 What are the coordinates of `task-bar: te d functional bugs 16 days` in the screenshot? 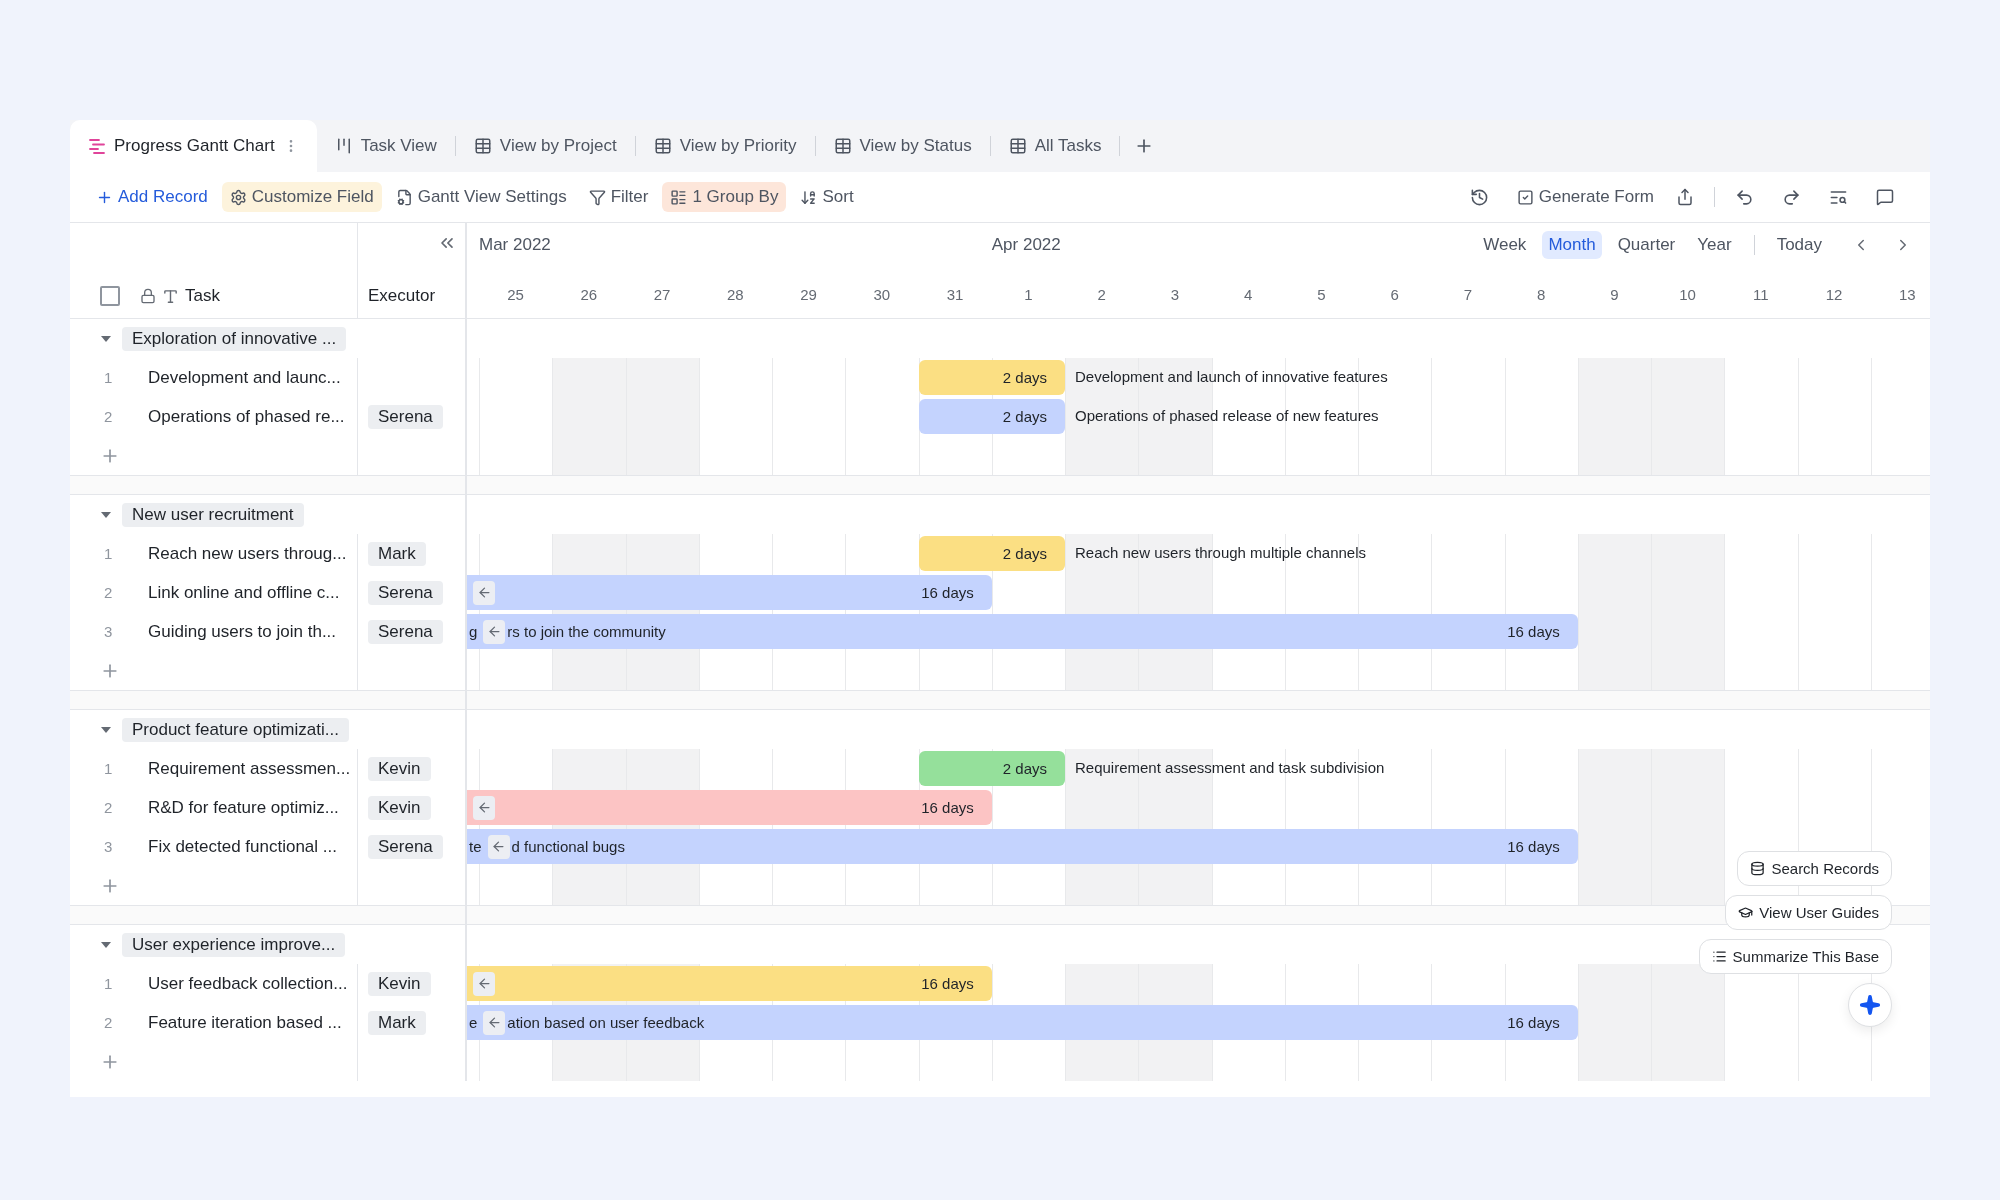 It's located at (1022, 846).